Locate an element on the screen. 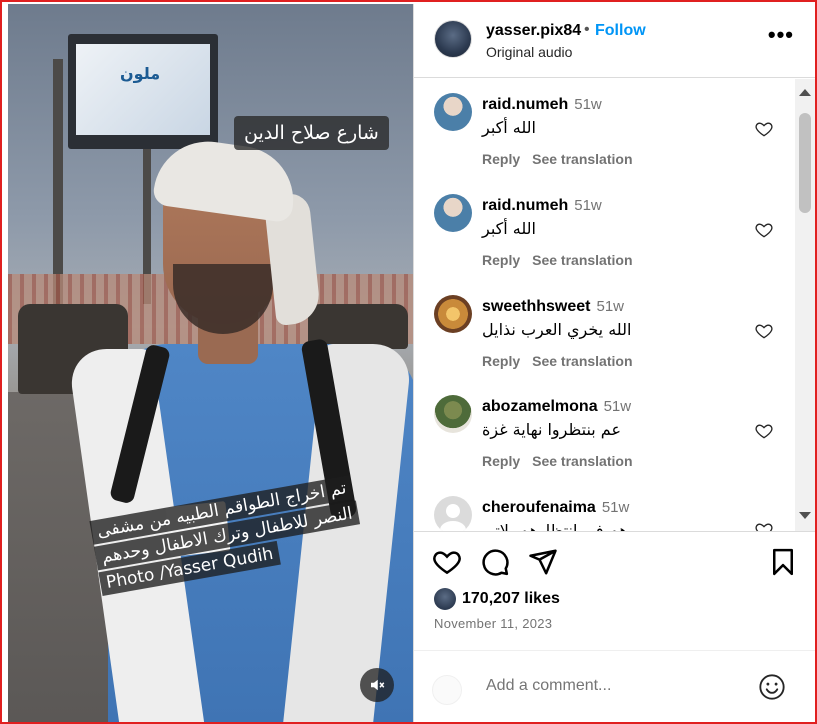 Image resolution: width=817 pixels, height=724 pixels. comment-text: عم بنتظروا نهاية غزة is located at coordinates (551, 429).